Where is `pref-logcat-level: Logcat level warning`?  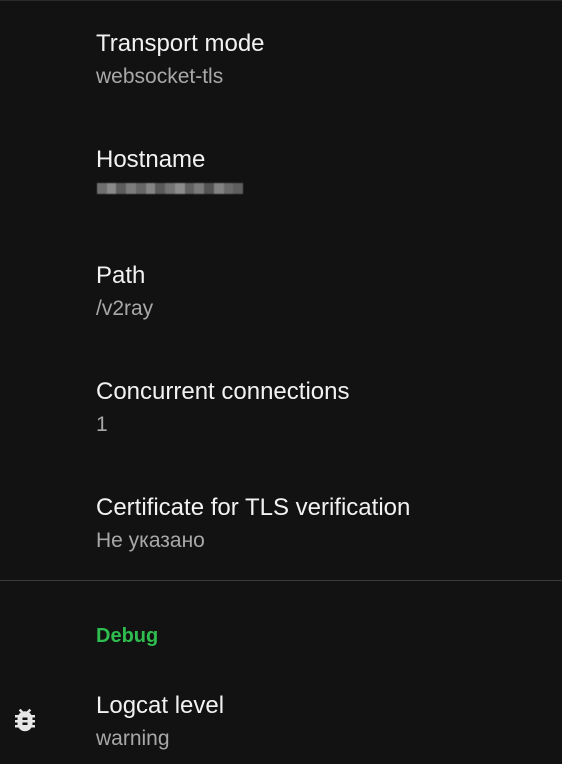 pref-logcat-level: Logcat level warning is located at coordinates (281, 713).